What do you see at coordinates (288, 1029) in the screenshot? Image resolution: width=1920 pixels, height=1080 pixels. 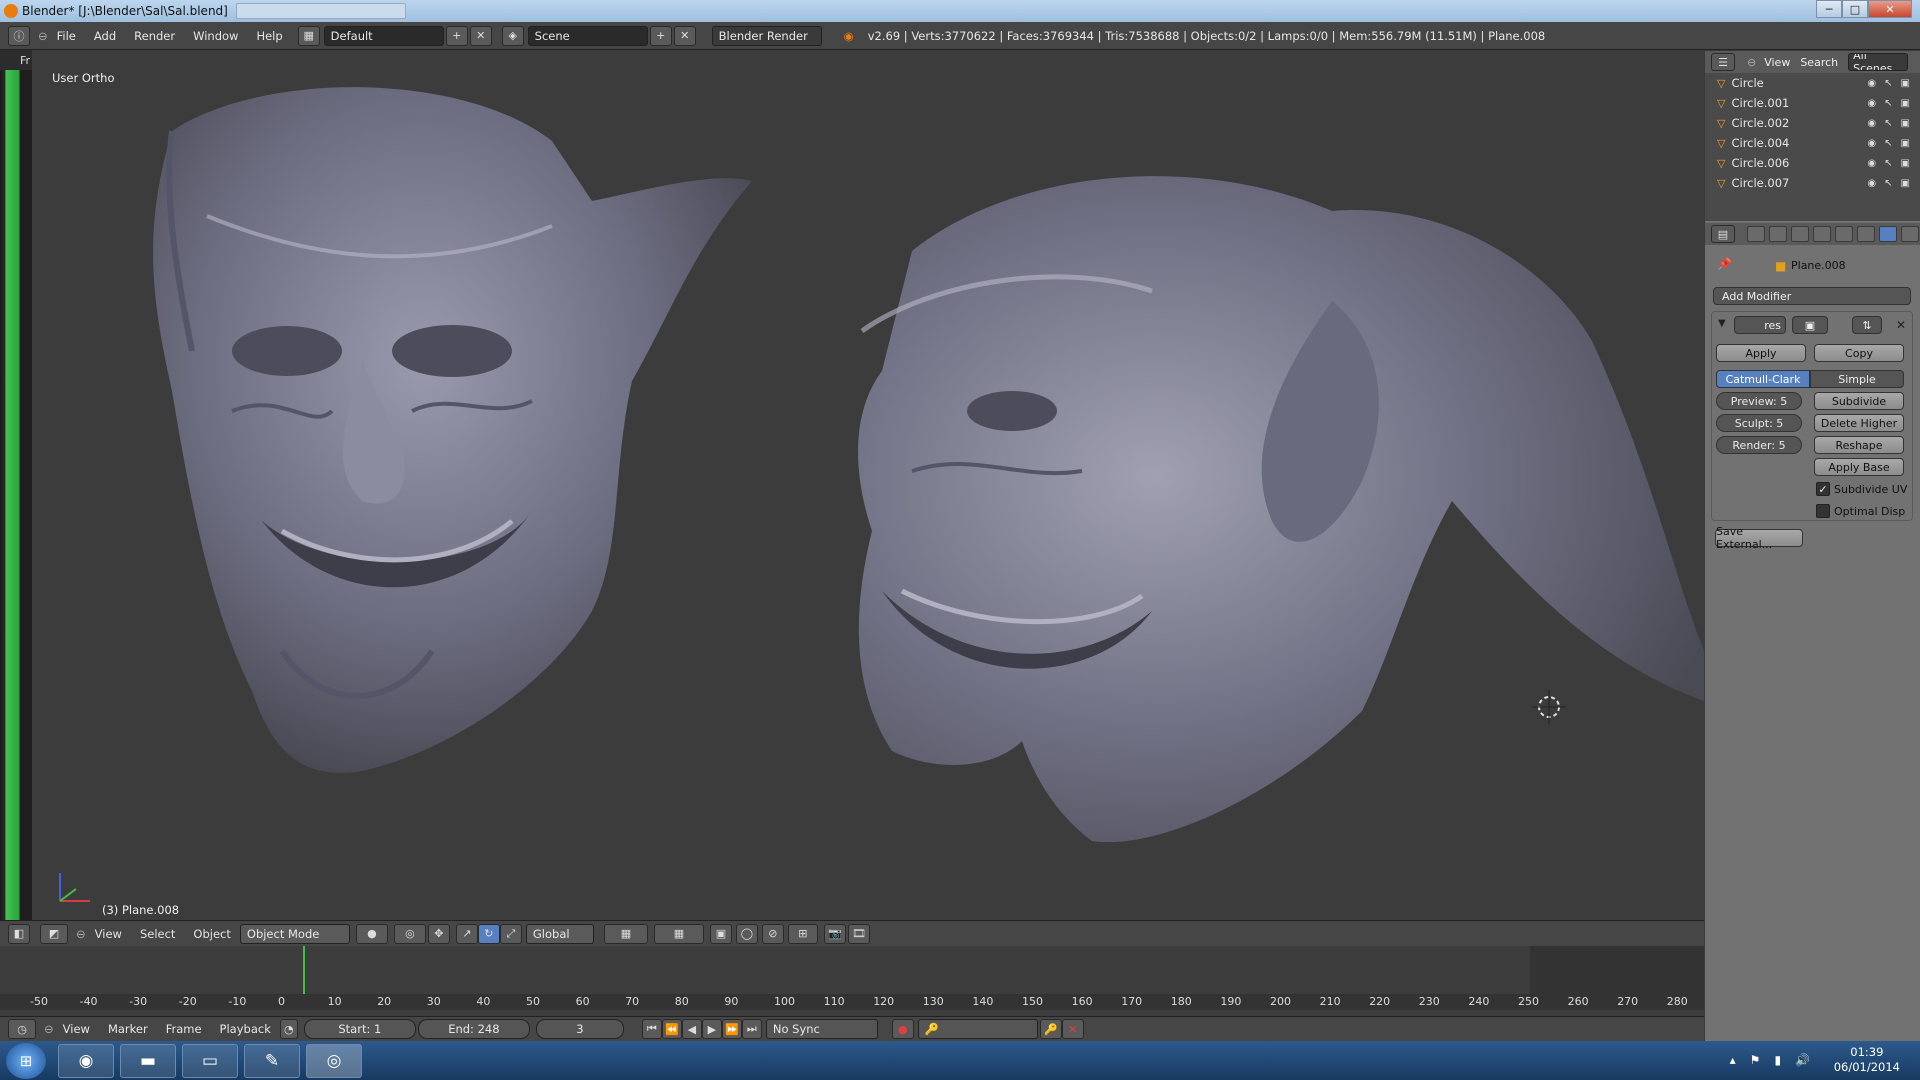 I see `preview-range-icon: ◔` at bounding box center [288, 1029].